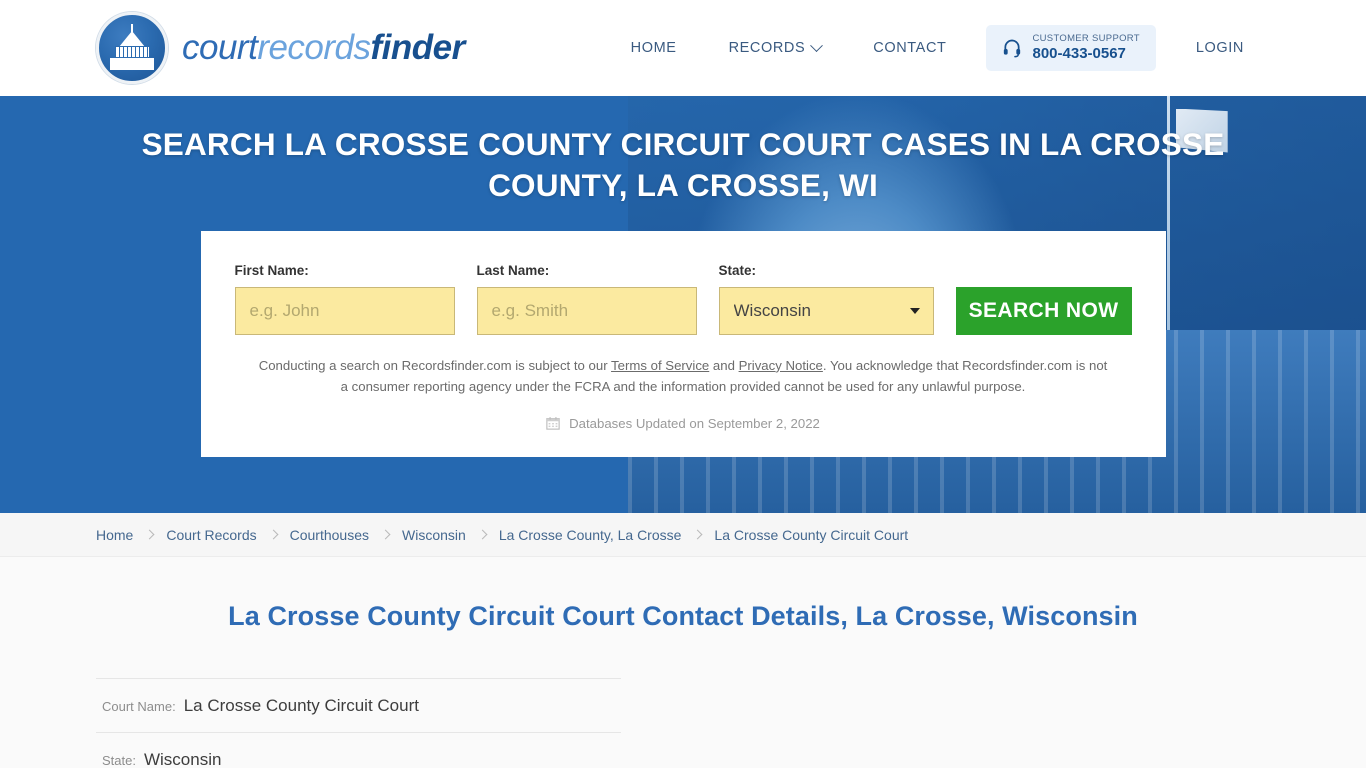 This screenshot has width=1366, height=768. What do you see at coordinates (737, 270) in the screenshot?
I see `state-label: State:` at bounding box center [737, 270].